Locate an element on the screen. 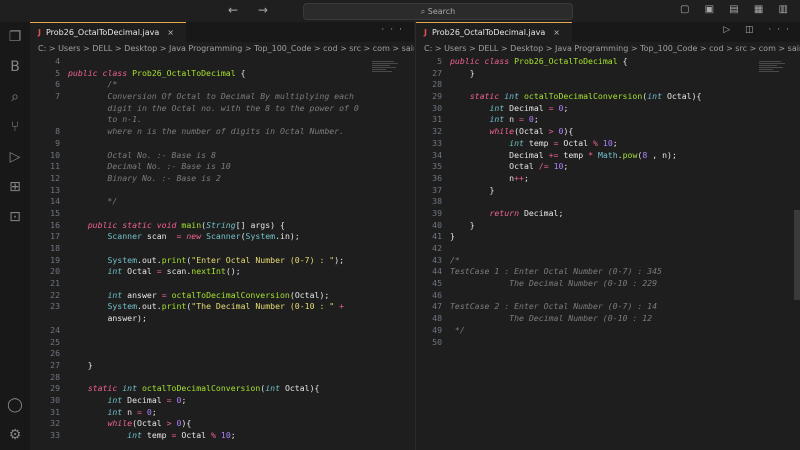 This screenshot has width=800, height=450. line-number: 33 is located at coordinates (437, 142).